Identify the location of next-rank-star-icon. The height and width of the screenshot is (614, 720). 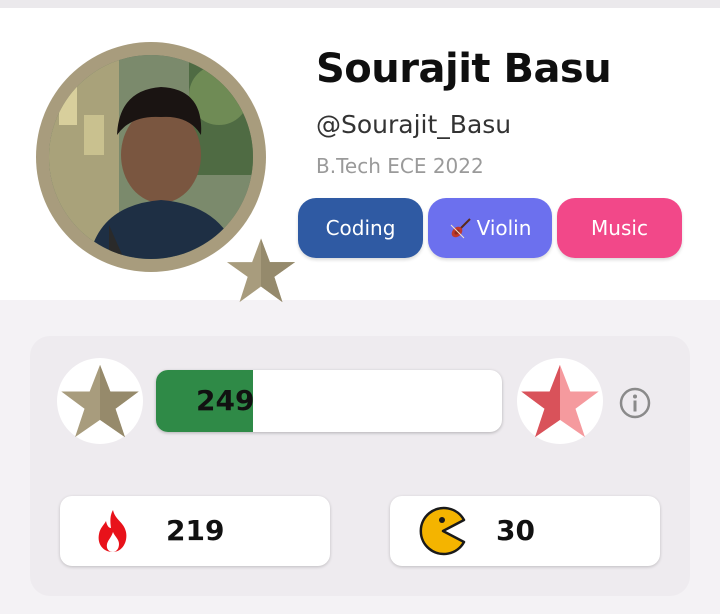
(560, 401).